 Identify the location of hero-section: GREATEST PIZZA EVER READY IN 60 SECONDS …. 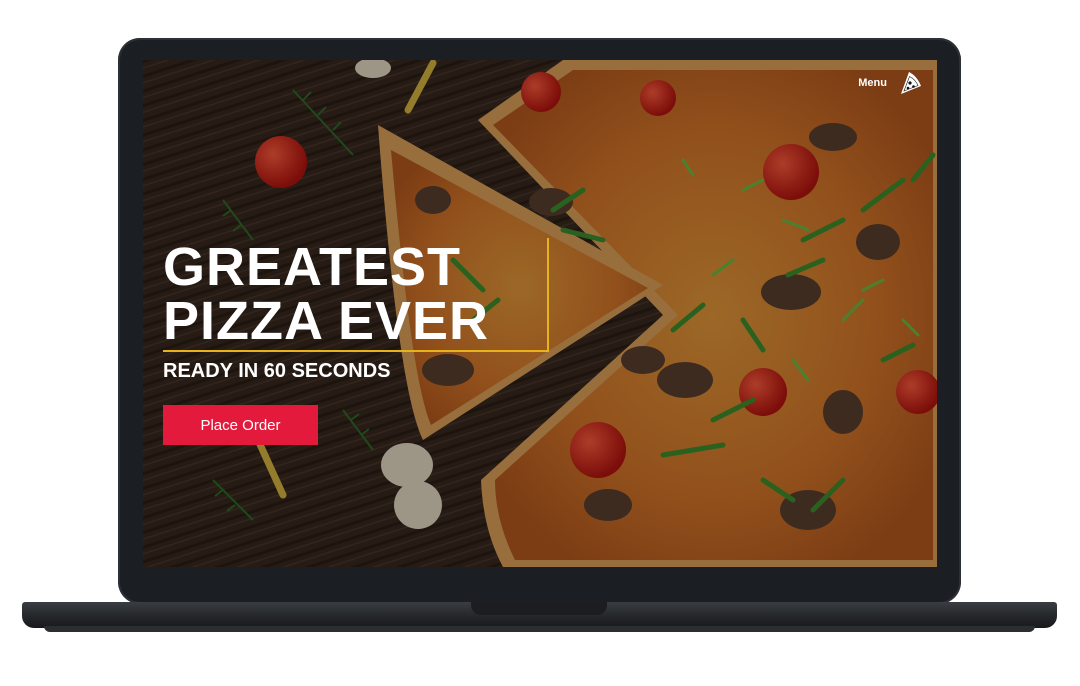
(356, 341).